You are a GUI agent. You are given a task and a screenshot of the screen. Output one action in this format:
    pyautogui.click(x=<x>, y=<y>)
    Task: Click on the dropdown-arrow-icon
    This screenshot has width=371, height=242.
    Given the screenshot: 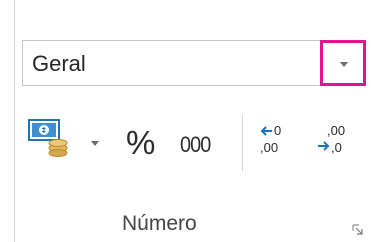 What is the action you would take?
    pyautogui.click(x=344, y=64)
    